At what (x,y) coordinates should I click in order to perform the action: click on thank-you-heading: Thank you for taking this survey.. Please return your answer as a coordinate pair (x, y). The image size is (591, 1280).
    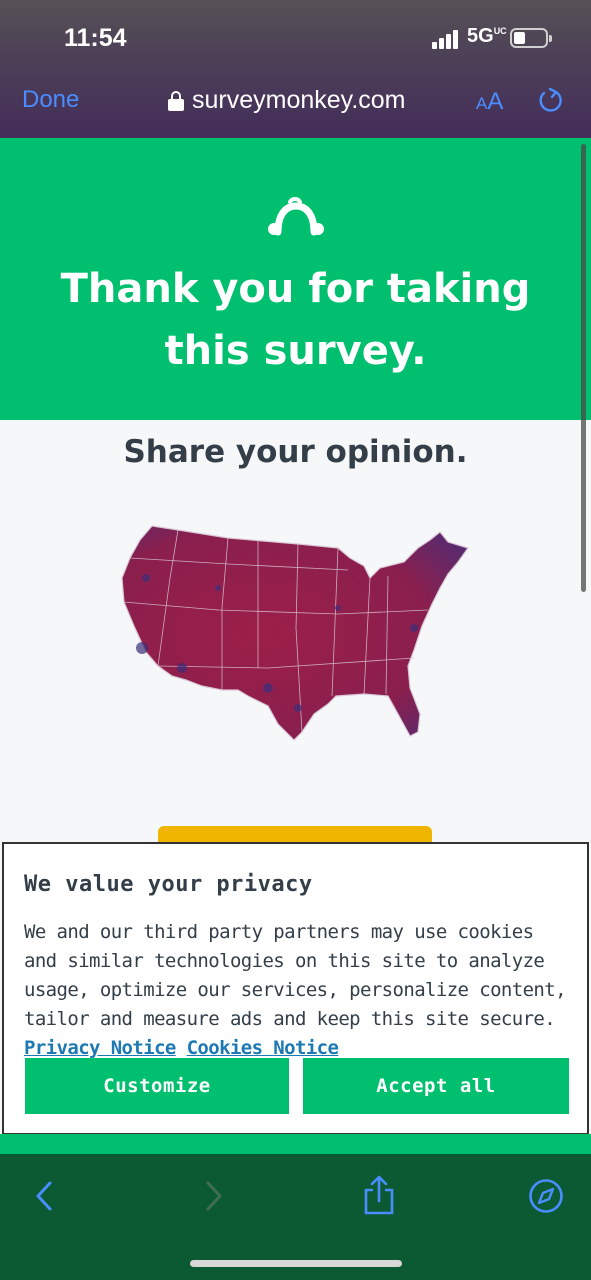
    Looking at the image, I should click on (295, 320).